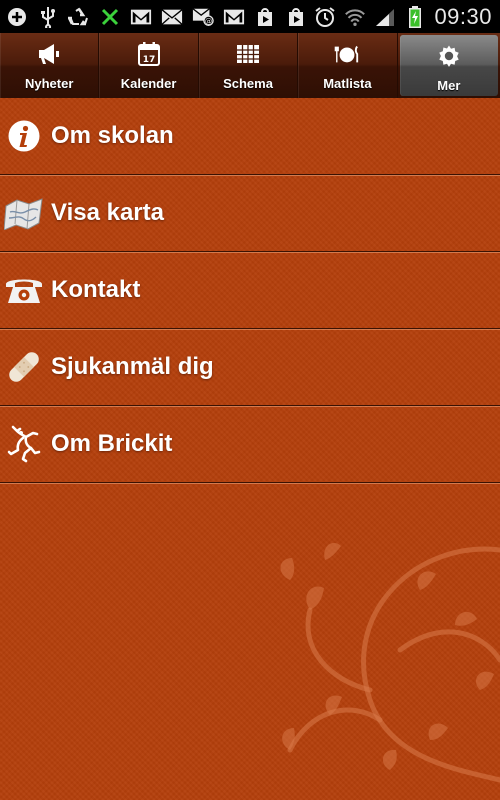 This screenshot has width=500, height=800. I want to click on tab-schema: Schema, so click(249, 65).